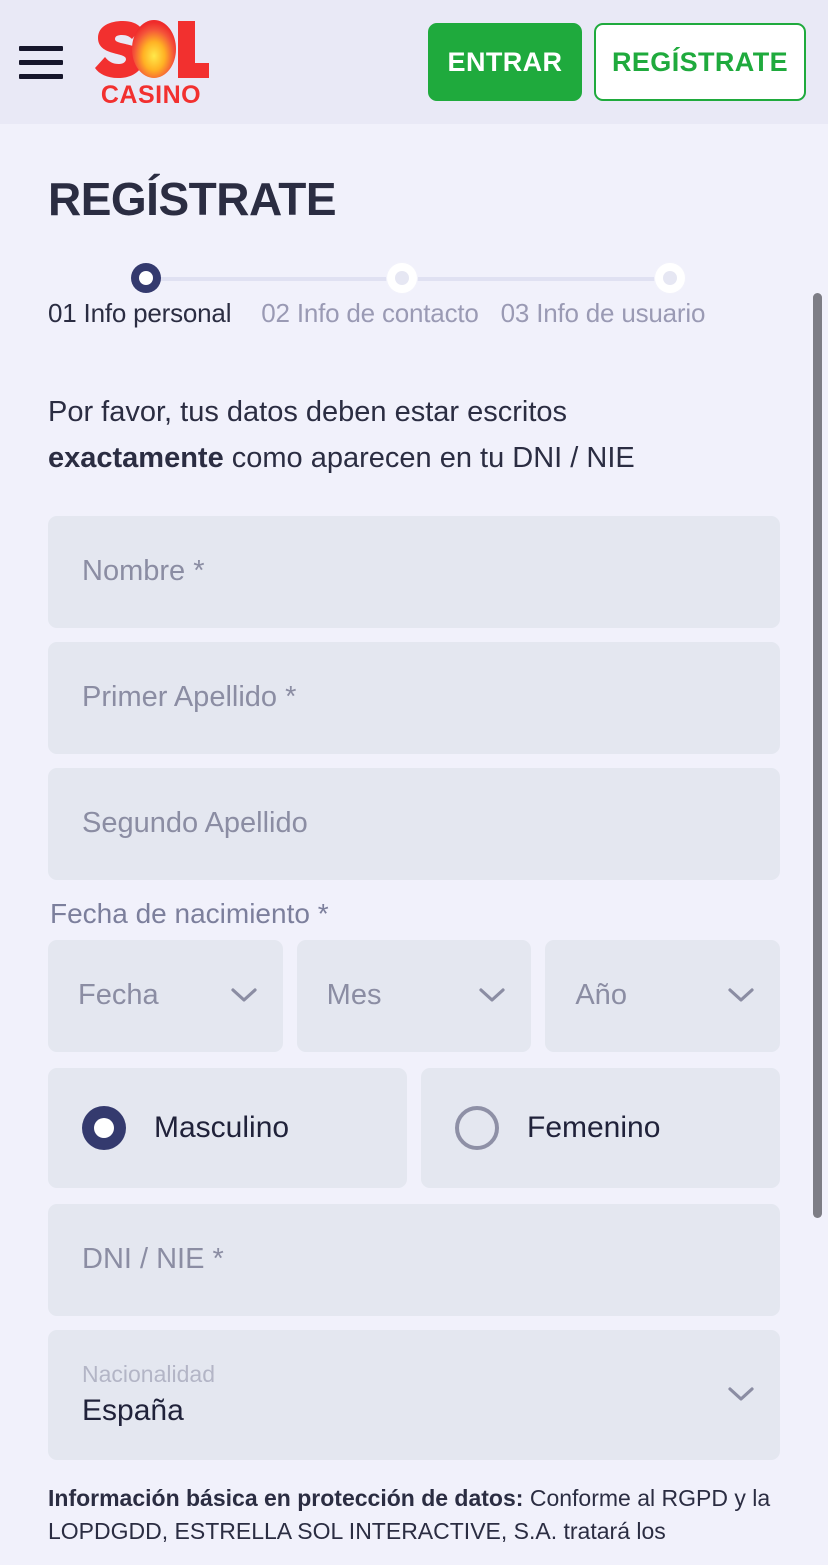  Describe the element at coordinates (603, 313) in the screenshot. I see `step-label-3: 03 Info de usuario` at that location.